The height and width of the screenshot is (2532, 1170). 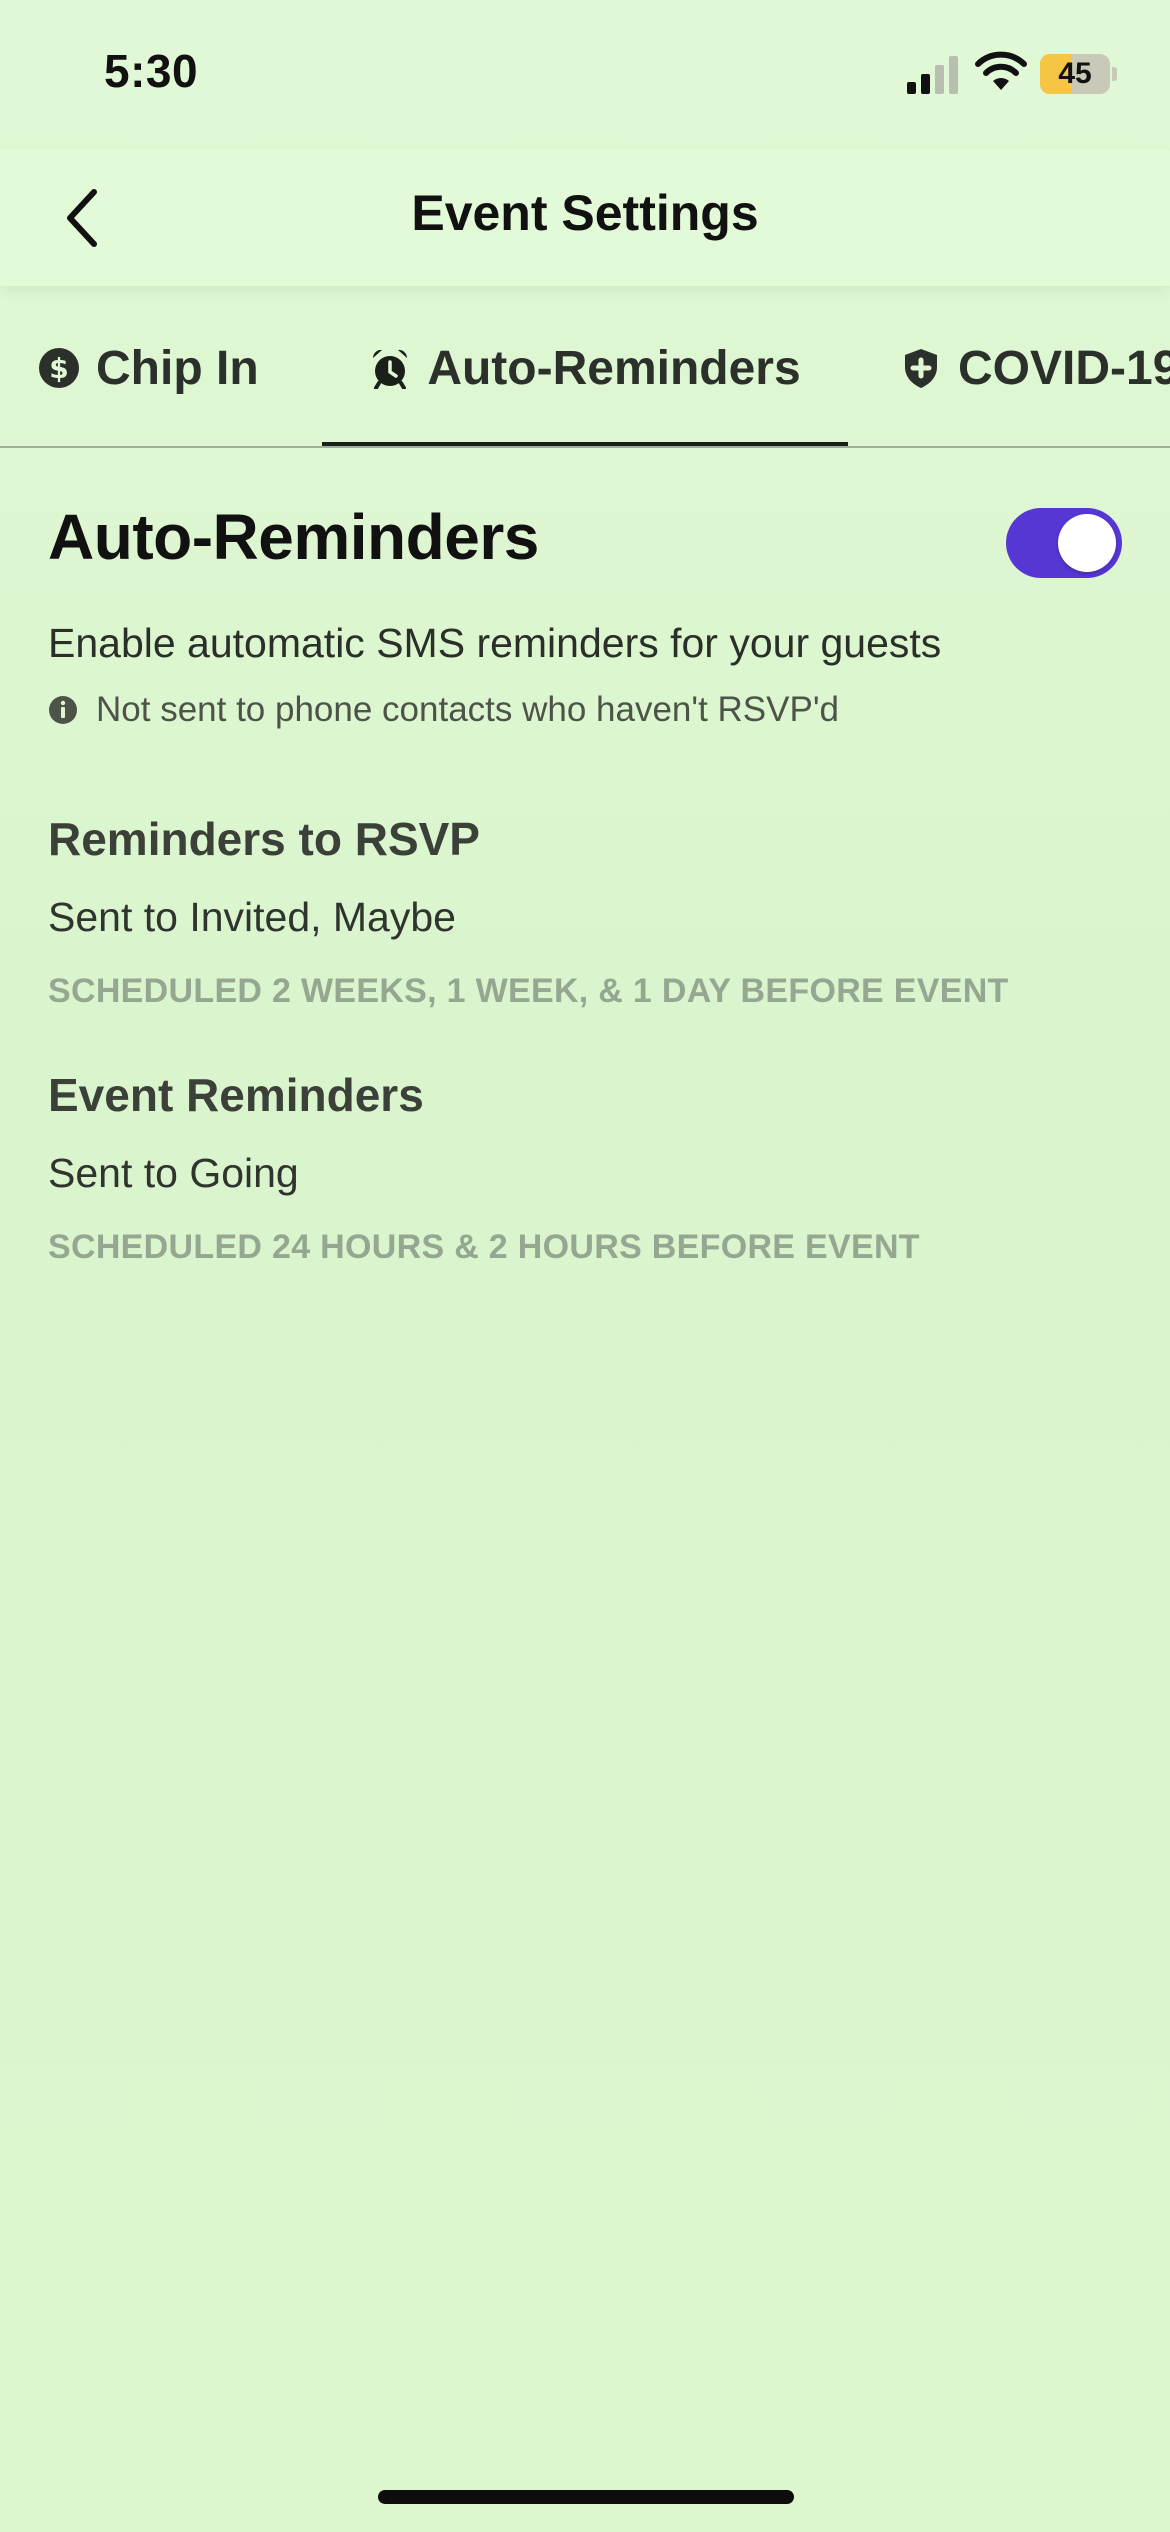 I want to click on back-button, so click(x=86, y=218).